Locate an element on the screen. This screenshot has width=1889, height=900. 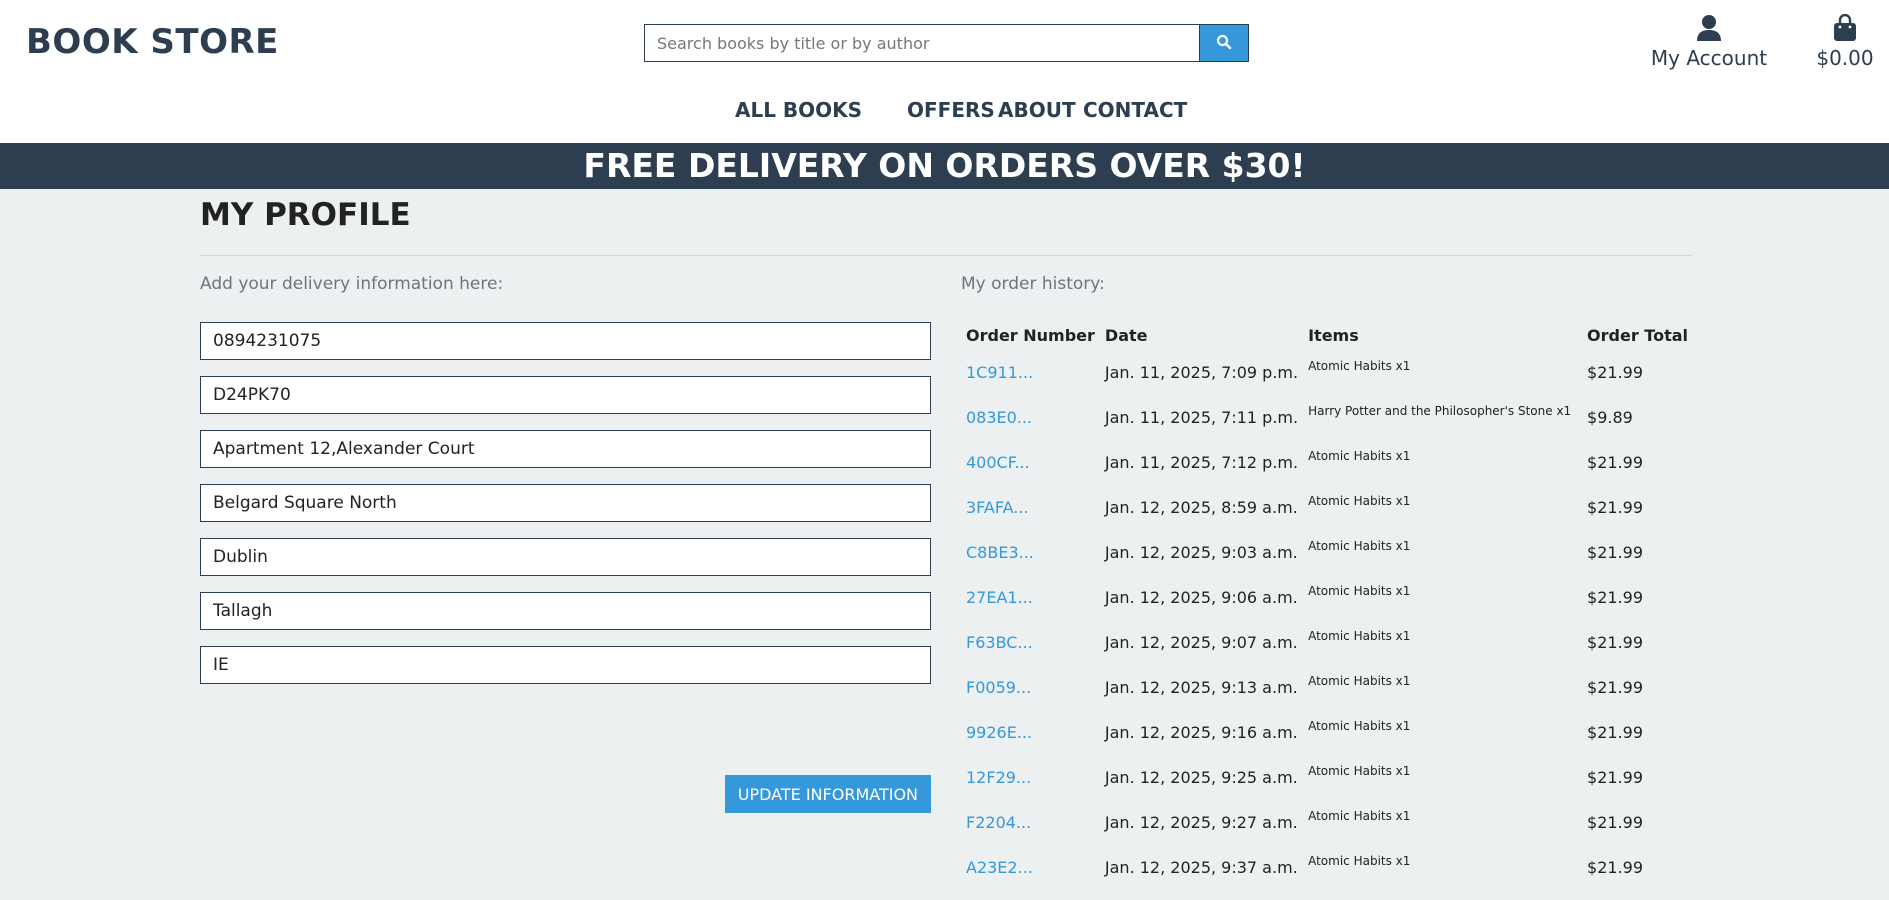
column-header-order-number: Order Number is located at coordinates (1030, 335).